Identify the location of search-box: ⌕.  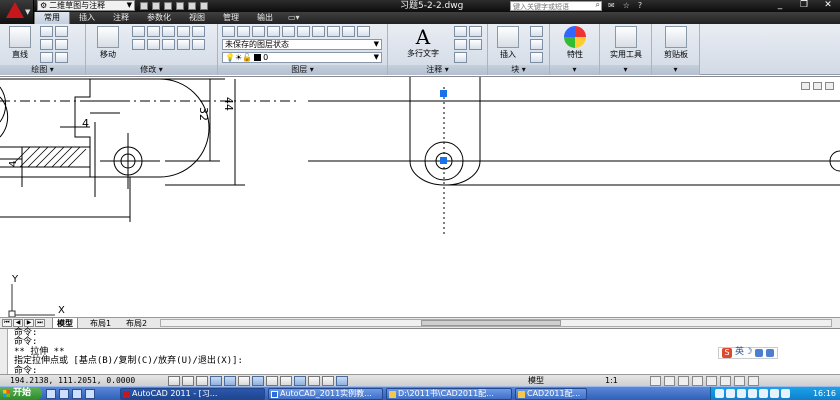
(556, 5).